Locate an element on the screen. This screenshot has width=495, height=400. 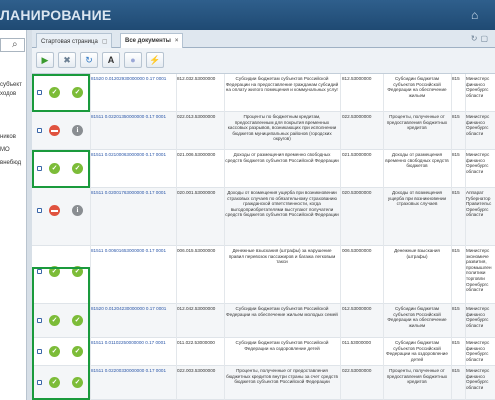
sidebar-item: ходов is located at coordinates (8, 94).